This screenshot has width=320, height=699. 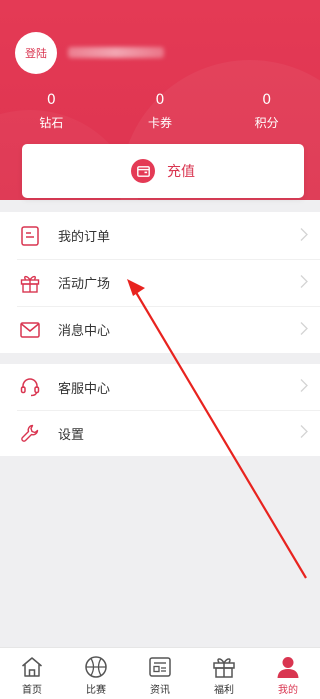 I want to click on menu-item-label: 设置, so click(x=71, y=435).